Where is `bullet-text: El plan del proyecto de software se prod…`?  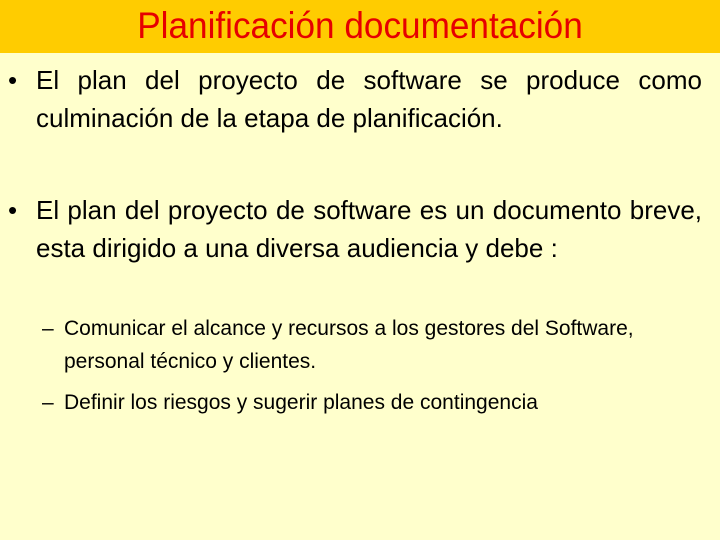
bullet-text: El plan del proyecto de software se prod… is located at coordinates (369, 99).